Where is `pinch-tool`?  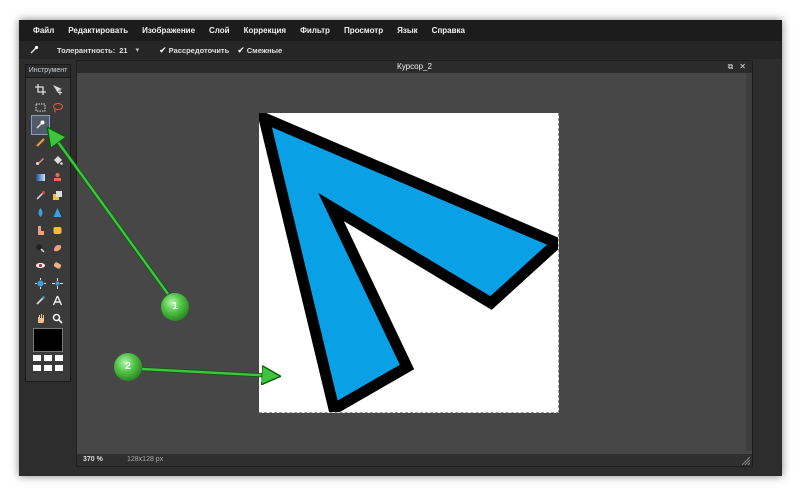 pinch-tool is located at coordinates (57, 284).